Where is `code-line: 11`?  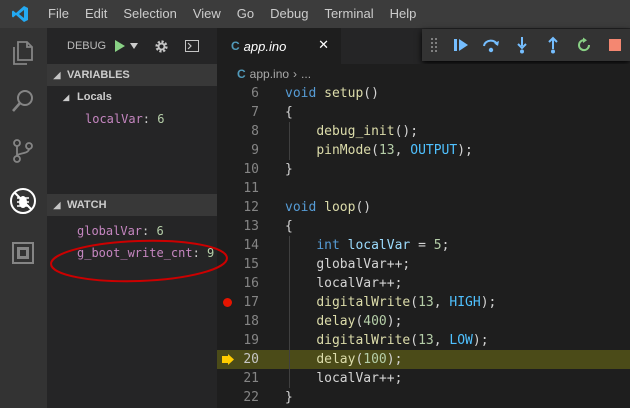 code-line: 11 is located at coordinates (423, 188).